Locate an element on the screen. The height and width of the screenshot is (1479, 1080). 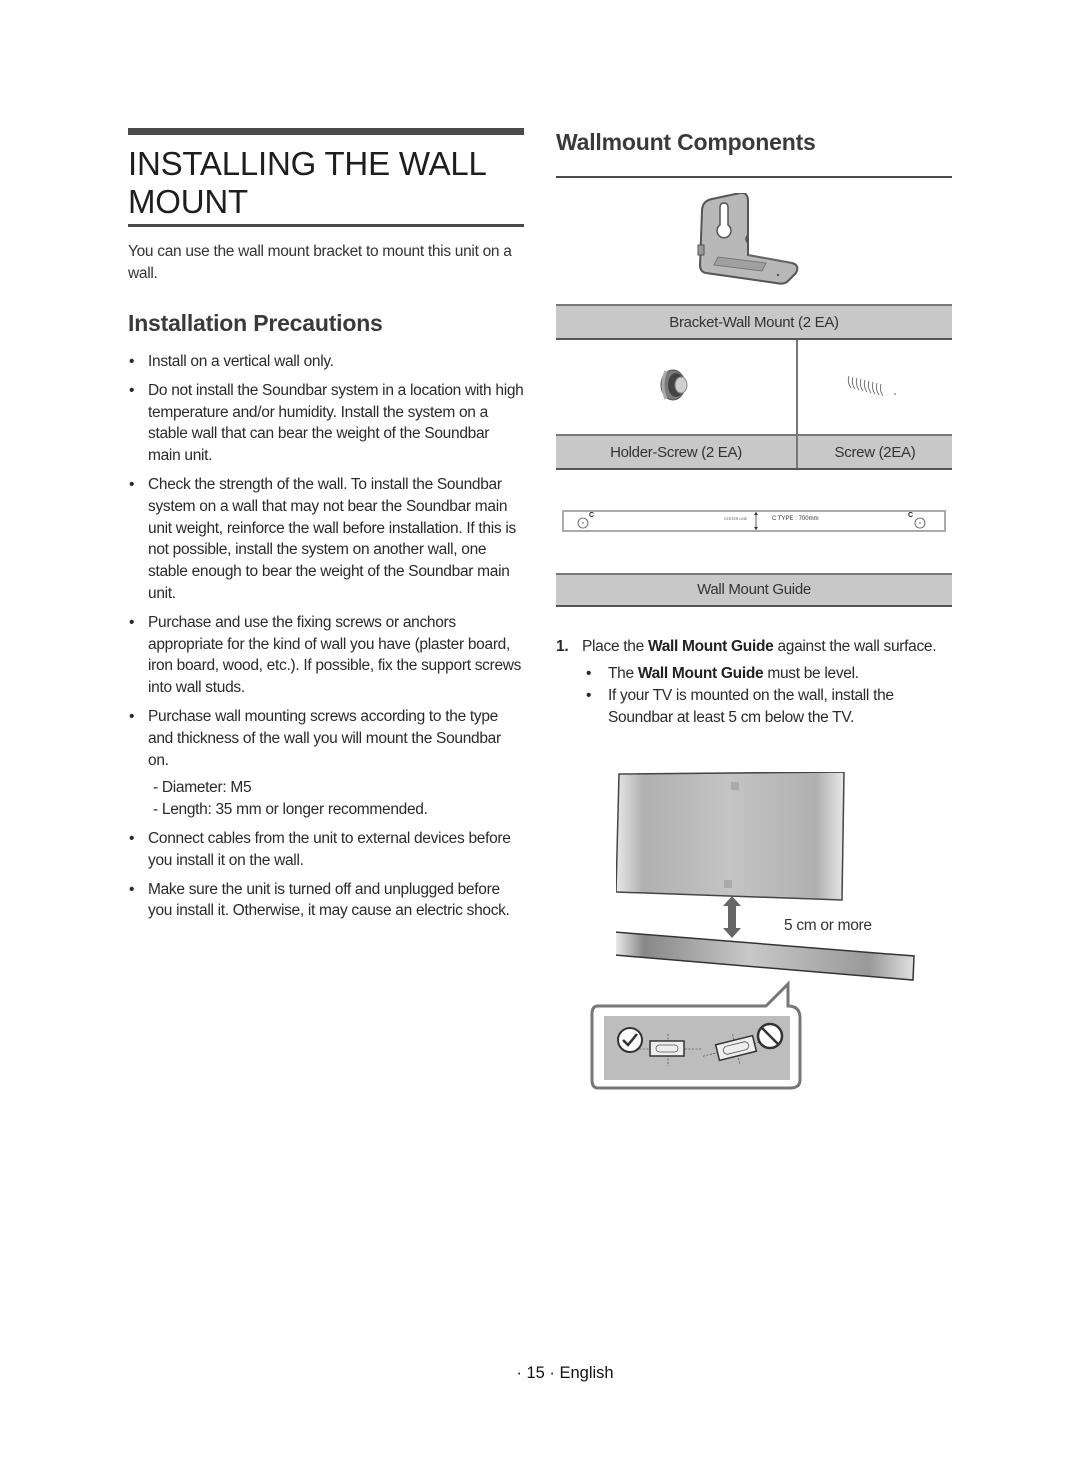
wall-mount-guide-illustration: C C CENTER LINE C TYPE : 700mm is located at coordinates (754, 521).